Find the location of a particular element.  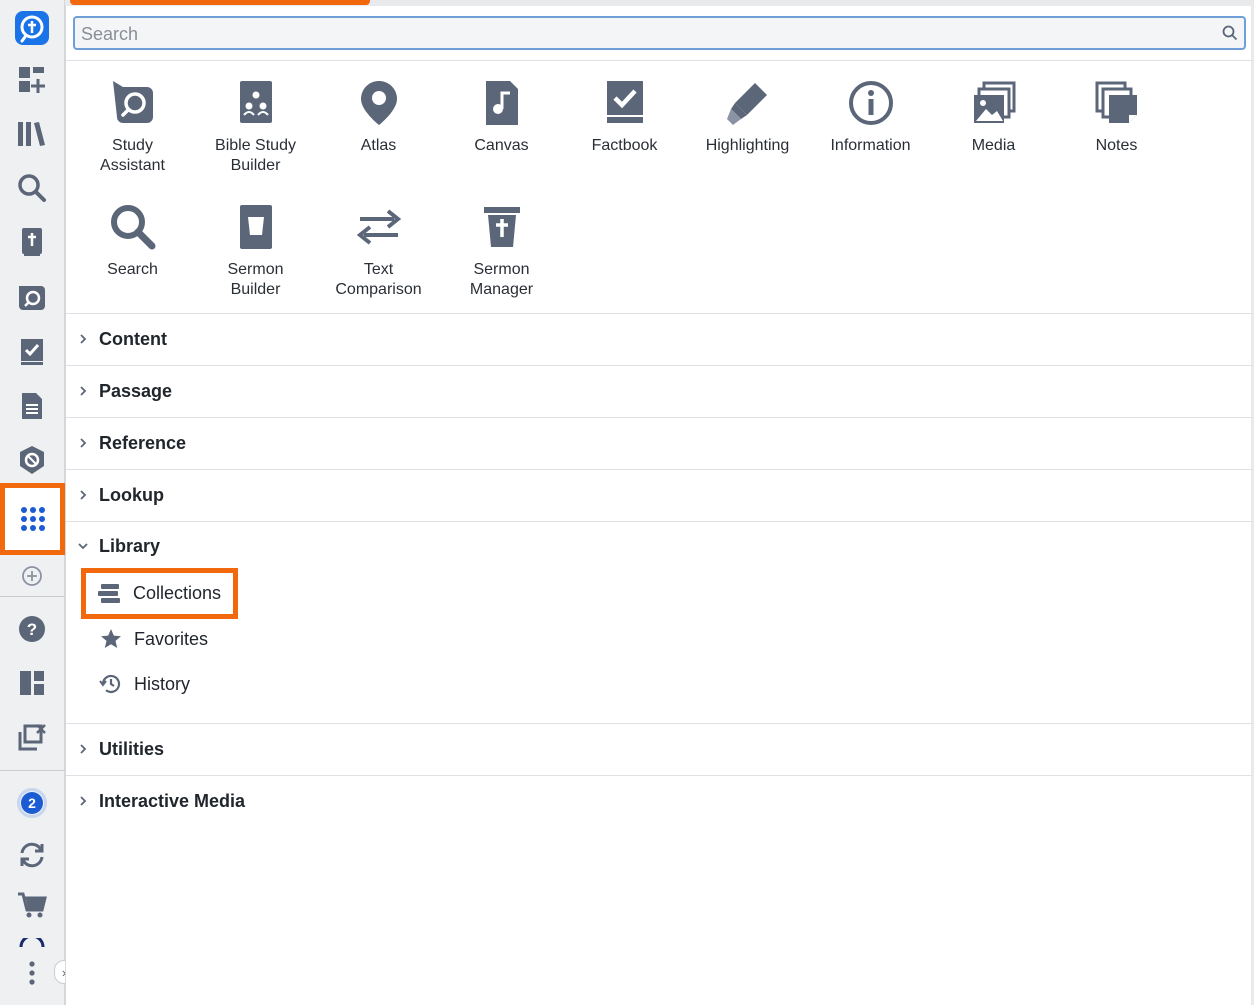

tool-search: Search is located at coordinates (132, 241).